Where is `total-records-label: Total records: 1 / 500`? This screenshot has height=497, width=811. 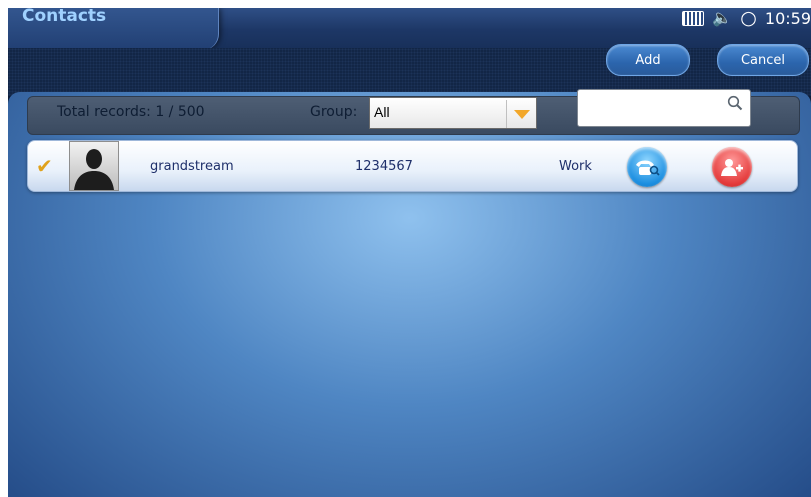
total-records-label: Total records: 1 / 500 is located at coordinates (131, 112).